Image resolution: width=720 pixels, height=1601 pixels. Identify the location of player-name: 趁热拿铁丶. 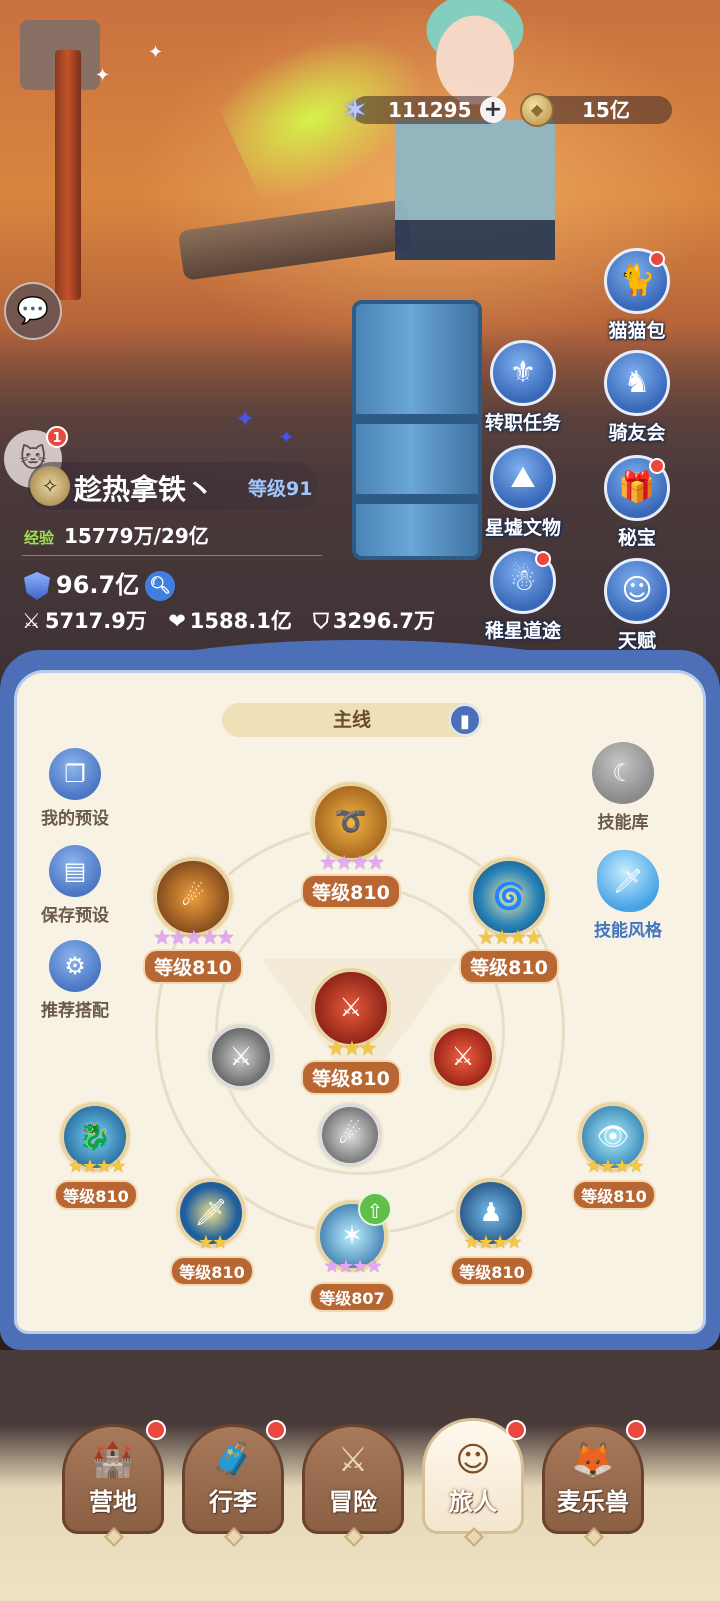
(144, 489).